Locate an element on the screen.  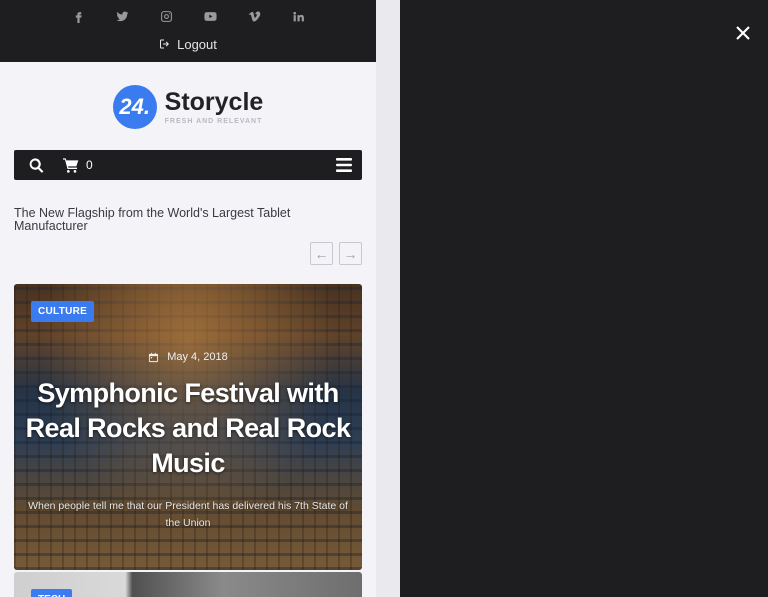
logo-text: Storycle FRESH AND RELEVANT is located at coordinates (214, 107).